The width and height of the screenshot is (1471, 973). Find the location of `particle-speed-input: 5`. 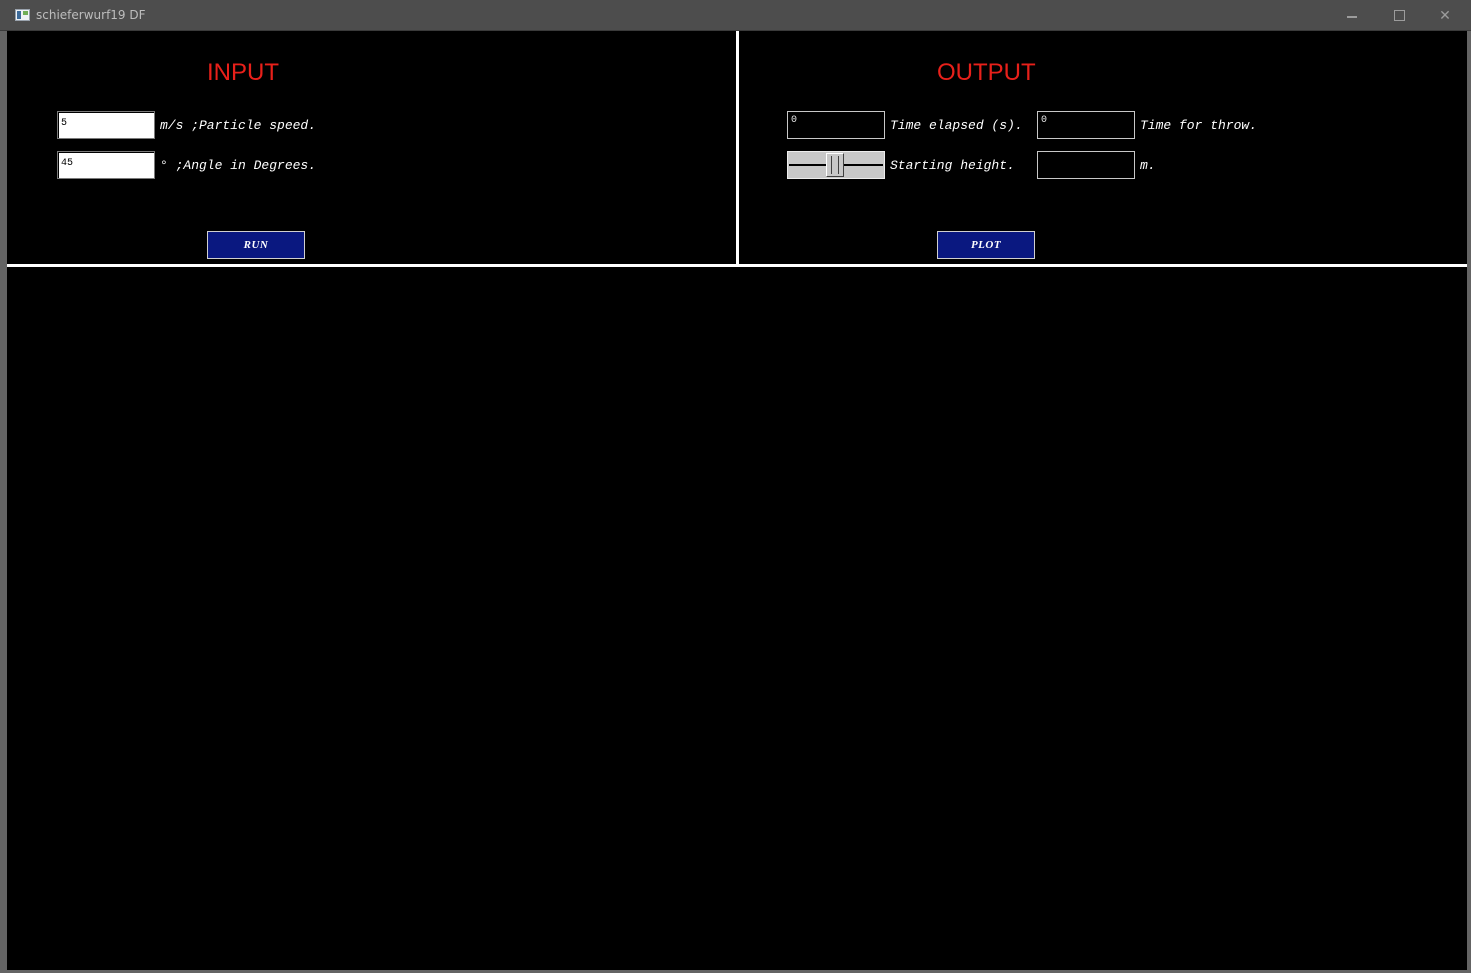

particle-speed-input: 5 is located at coordinates (106, 125).